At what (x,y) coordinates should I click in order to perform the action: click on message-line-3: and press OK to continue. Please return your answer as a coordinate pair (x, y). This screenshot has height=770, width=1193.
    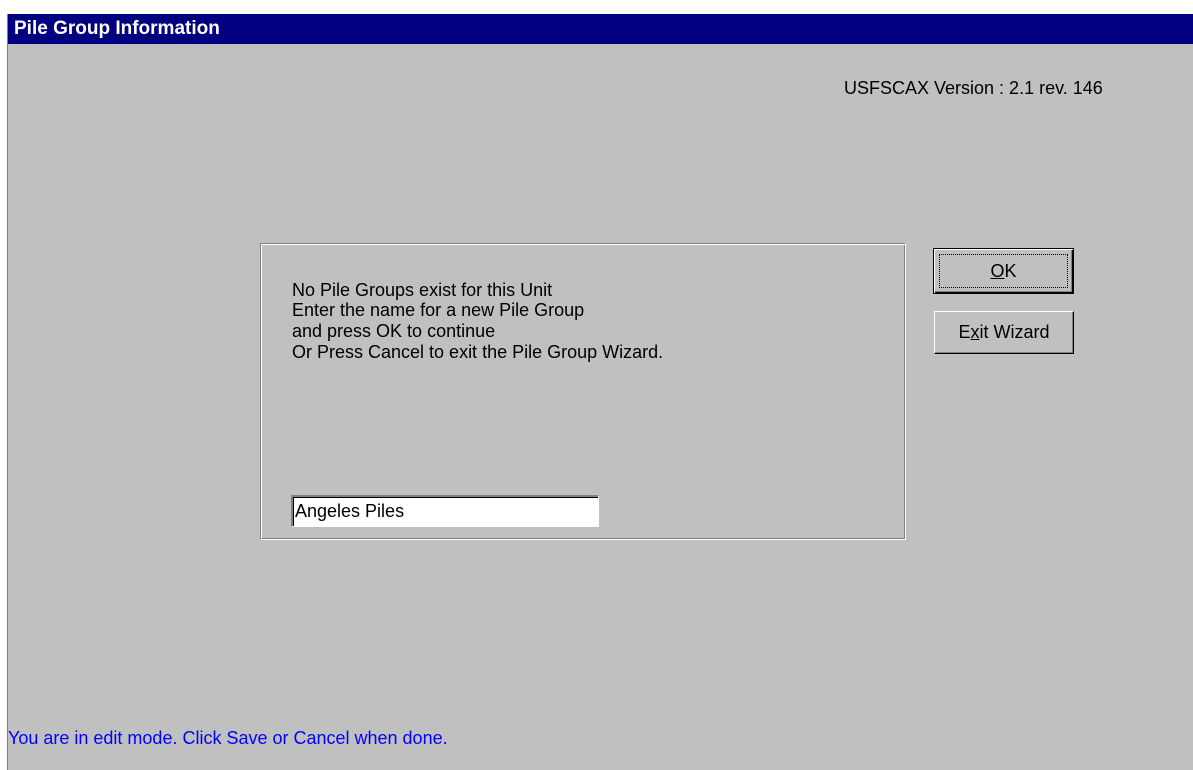
    Looking at the image, I should click on (394, 331).